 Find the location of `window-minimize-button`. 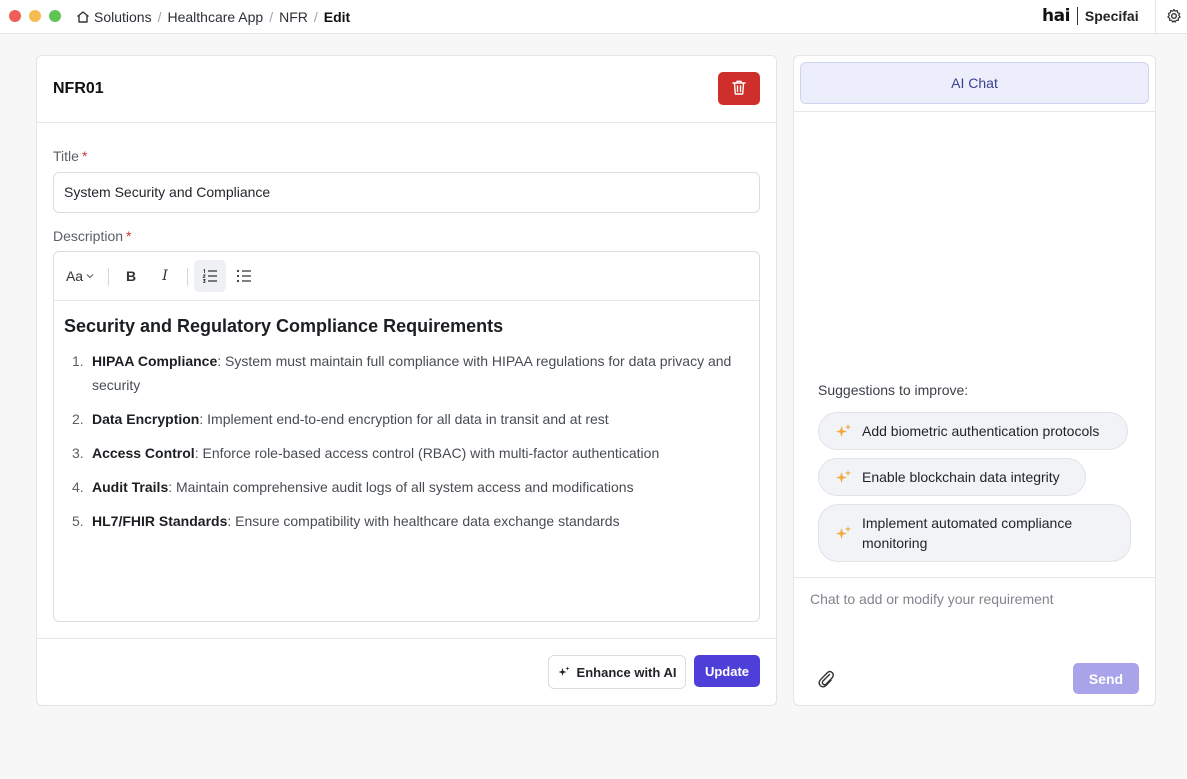

window-minimize-button is located at coordinates (35, 16).